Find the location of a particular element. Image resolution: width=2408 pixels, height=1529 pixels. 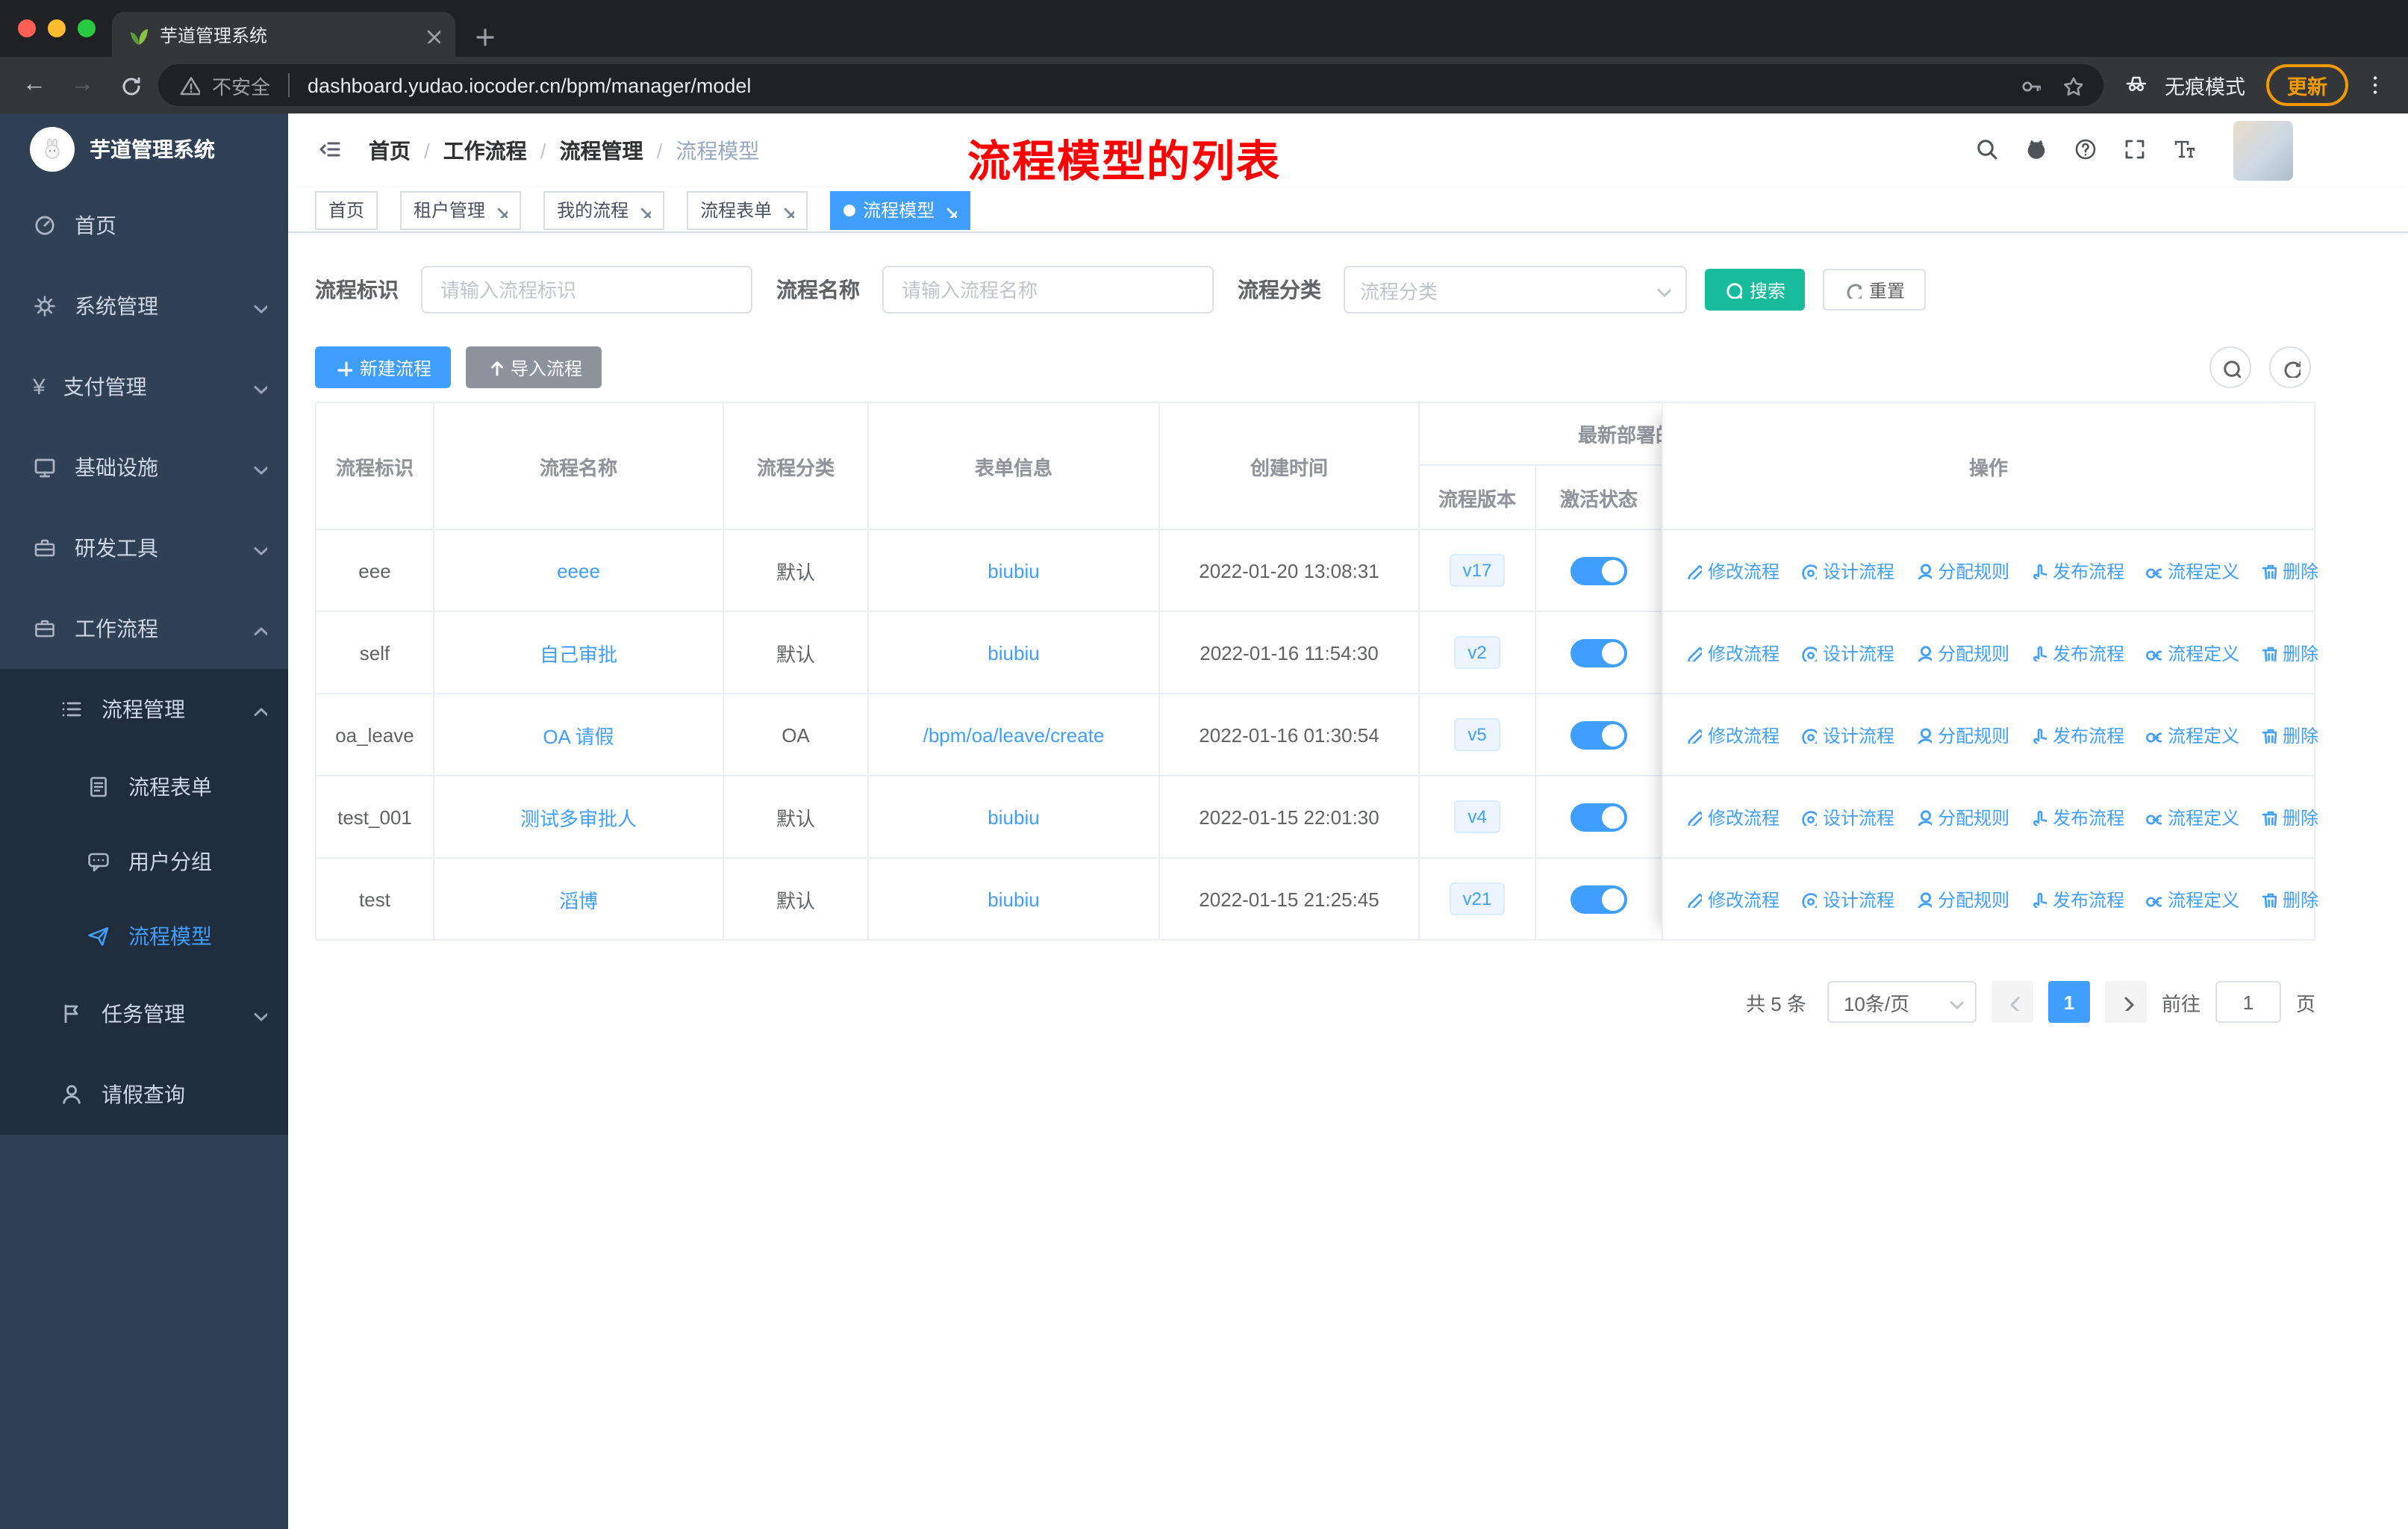

create-process-button: 新建流程 is located at coordinates (383, 367).